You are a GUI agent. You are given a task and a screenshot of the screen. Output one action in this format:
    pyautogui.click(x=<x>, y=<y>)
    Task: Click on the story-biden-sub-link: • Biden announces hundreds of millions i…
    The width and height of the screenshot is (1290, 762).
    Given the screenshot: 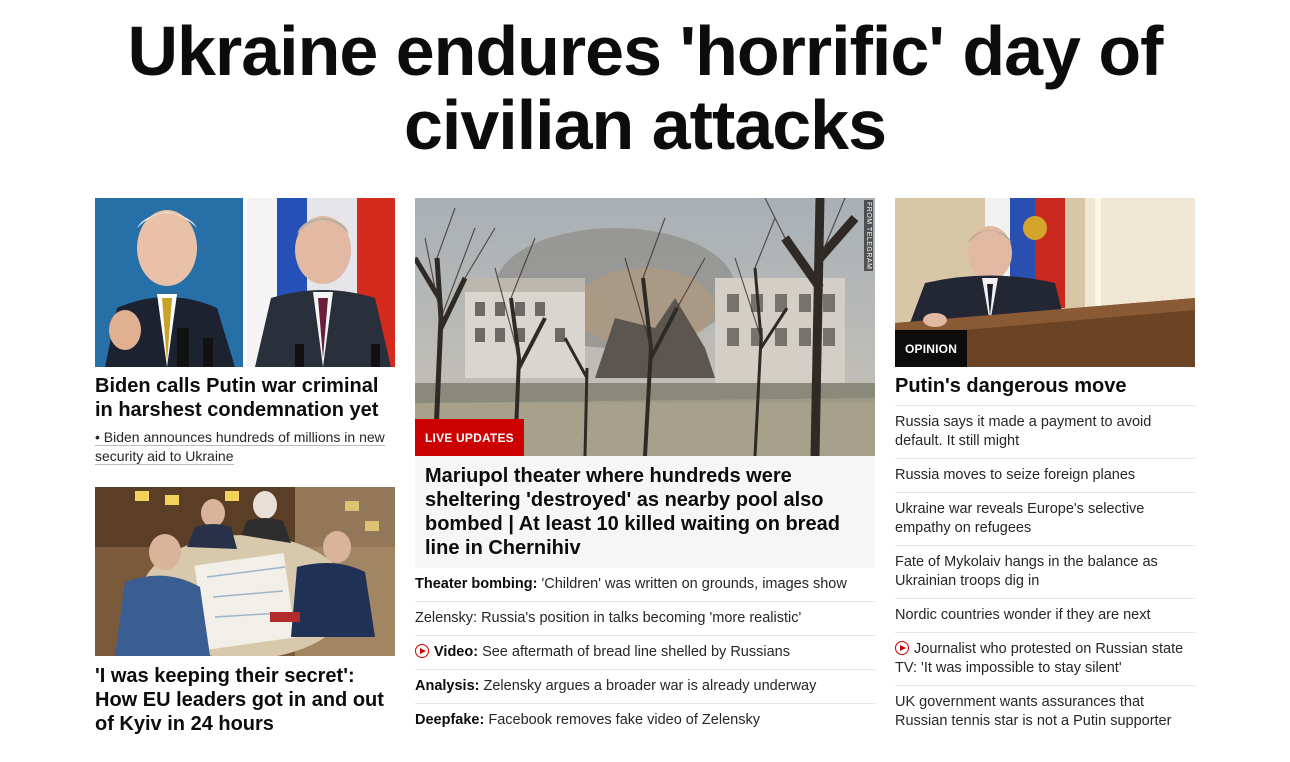 What is the action you would take?
    pyautogui.click(x=240, y=447)
    